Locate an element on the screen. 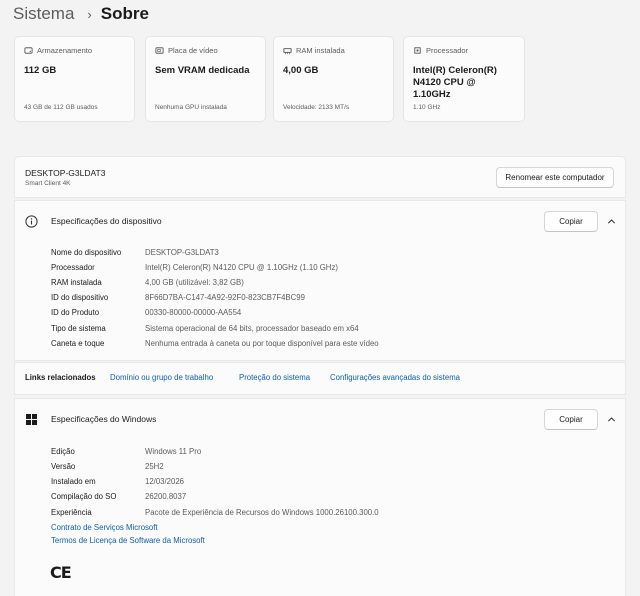 Image resolution: width=640 pixels, height=596 pixels. page-title: Sobre is located at coordinates (124, 13).